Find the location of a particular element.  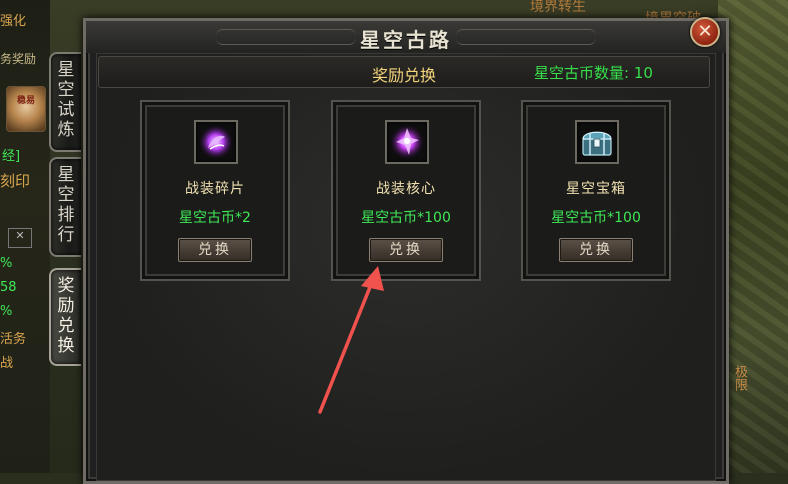

scroll-item-icon: 稳易 is located at coordinates (26, 109).